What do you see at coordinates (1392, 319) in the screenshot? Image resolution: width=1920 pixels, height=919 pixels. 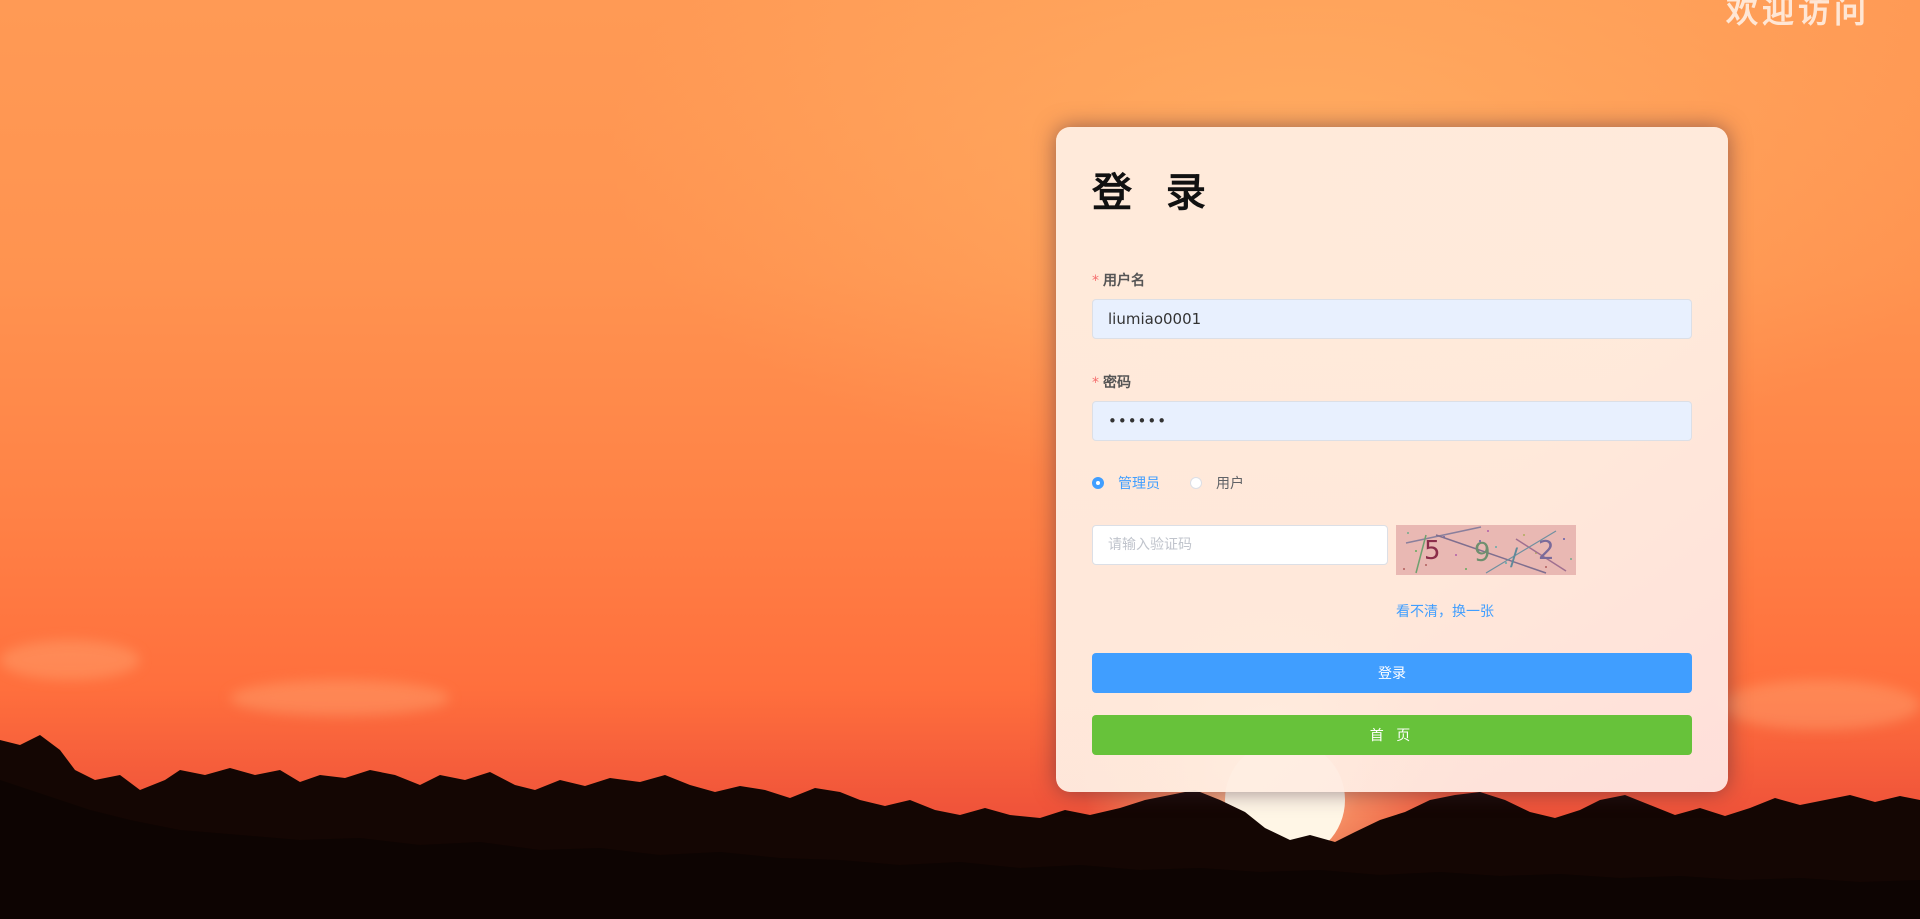 I see `username-input: liumiao0001` at bounding box center [1392, 319].